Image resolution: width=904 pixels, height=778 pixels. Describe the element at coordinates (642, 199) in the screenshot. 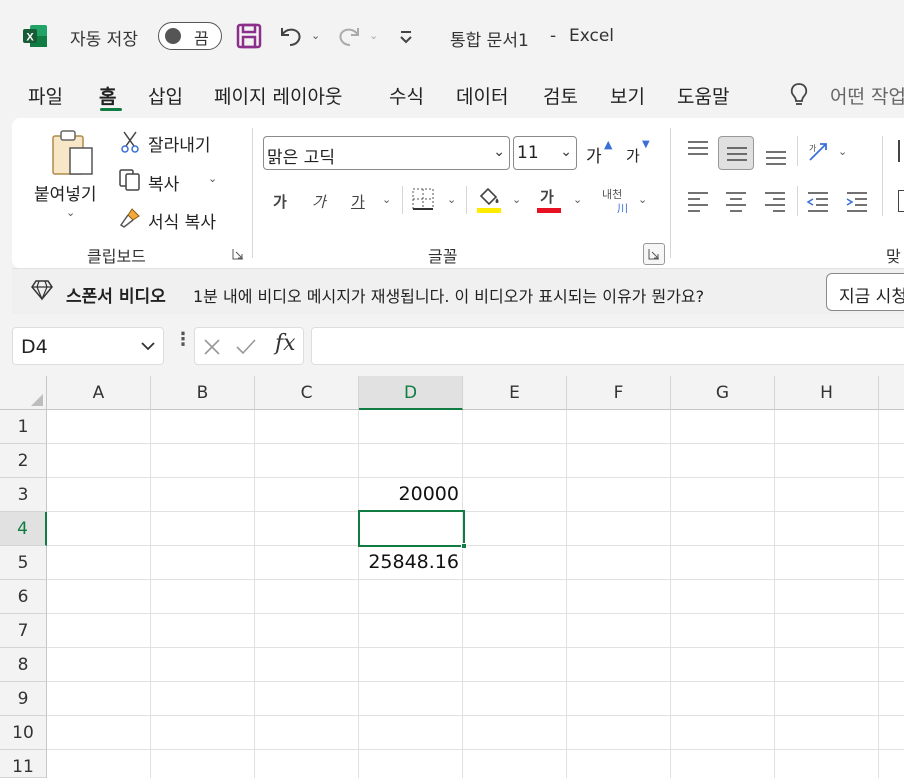

I see `phonetic-dropdown-icon: ⌄` at that location.